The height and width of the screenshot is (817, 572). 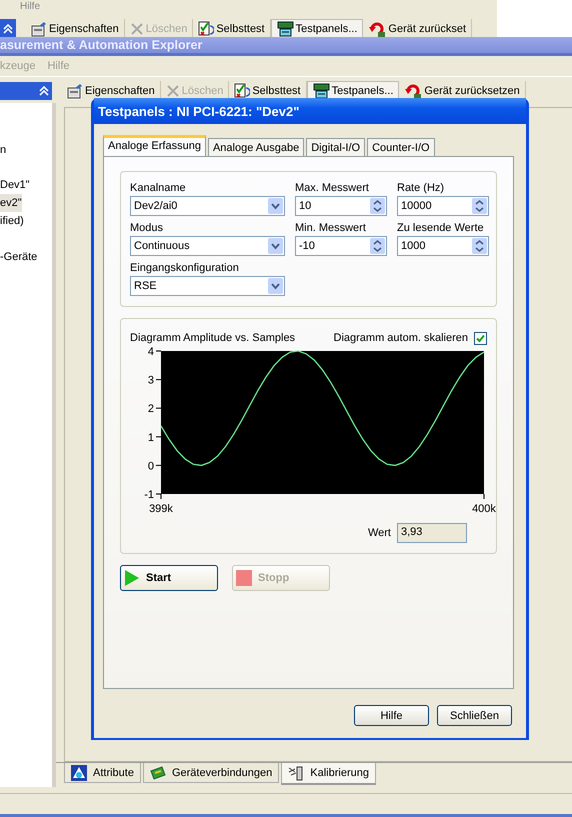 I want to click on number-spinner: -10, so click(x=341, y=246).